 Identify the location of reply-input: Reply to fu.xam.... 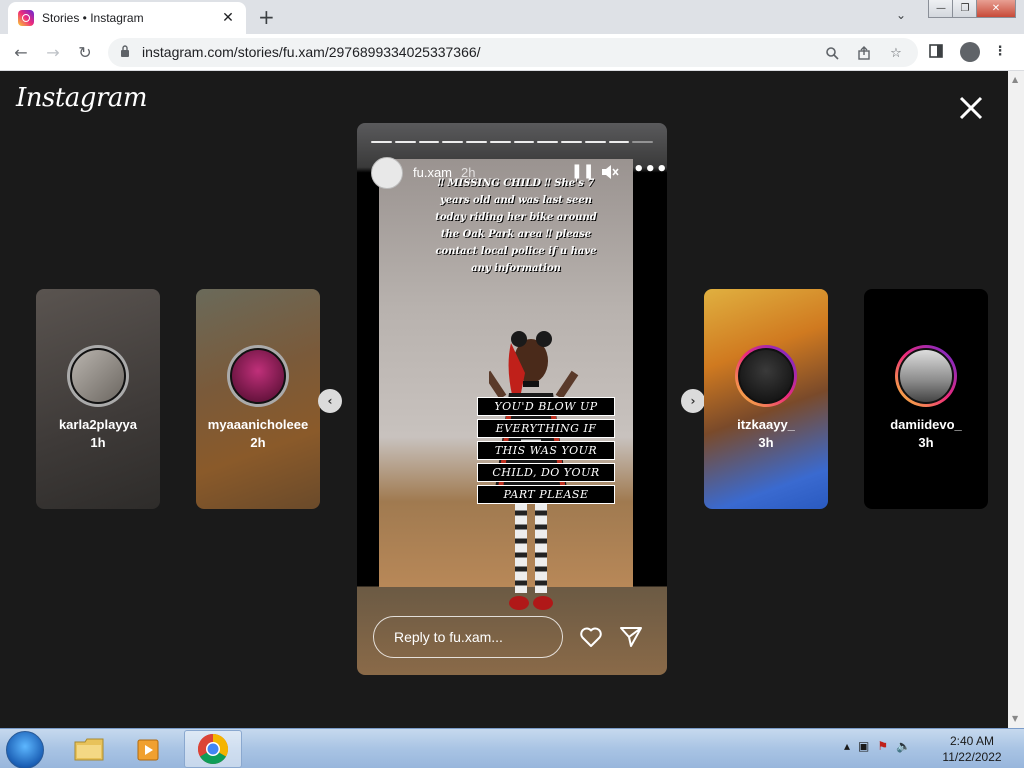
(468, 637).